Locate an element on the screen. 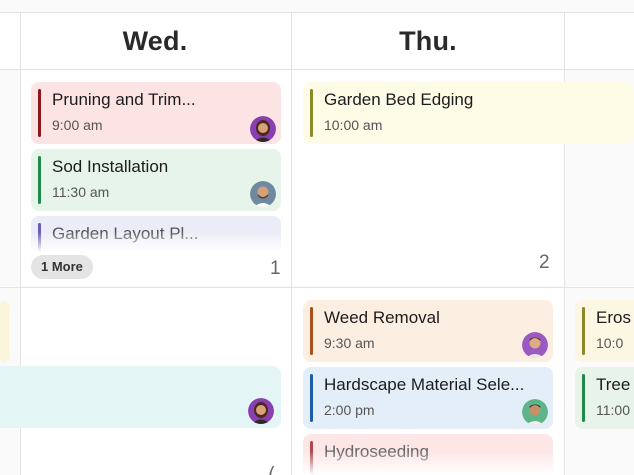  day-header-wed: Wed. is located at coordinates (155, 40).